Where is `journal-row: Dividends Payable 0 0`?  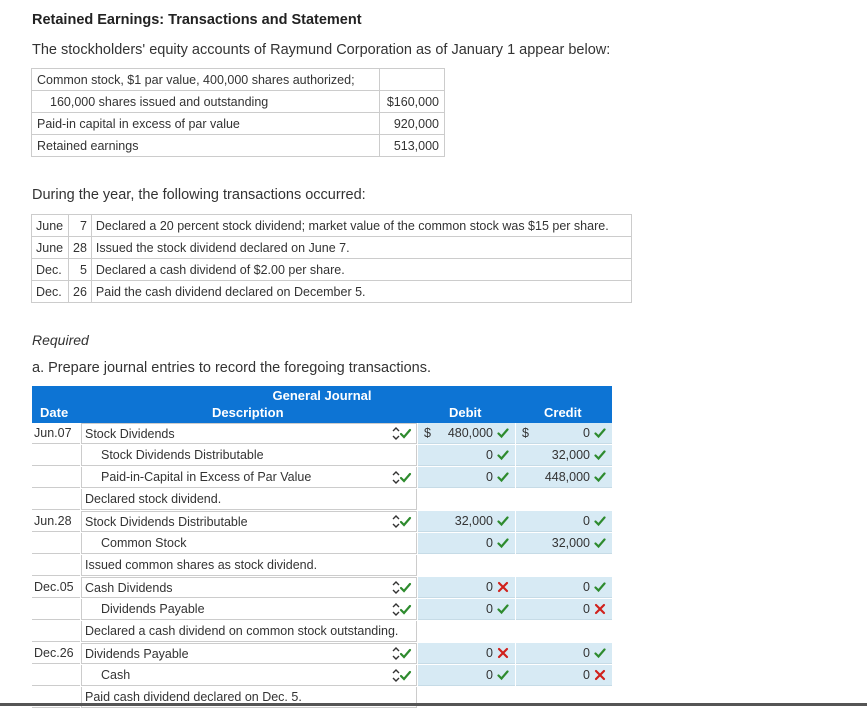 journal-row: Dividends Payable 0 0 is located at coordinates (322, 610).